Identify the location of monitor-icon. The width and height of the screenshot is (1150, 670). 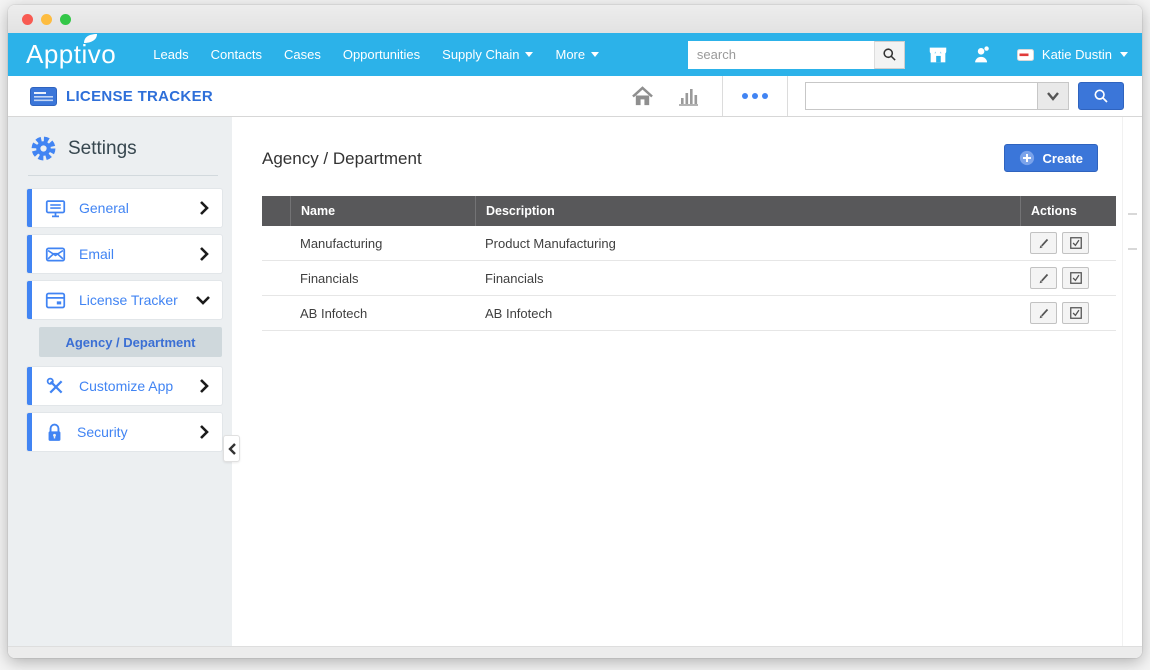
(55, 208).